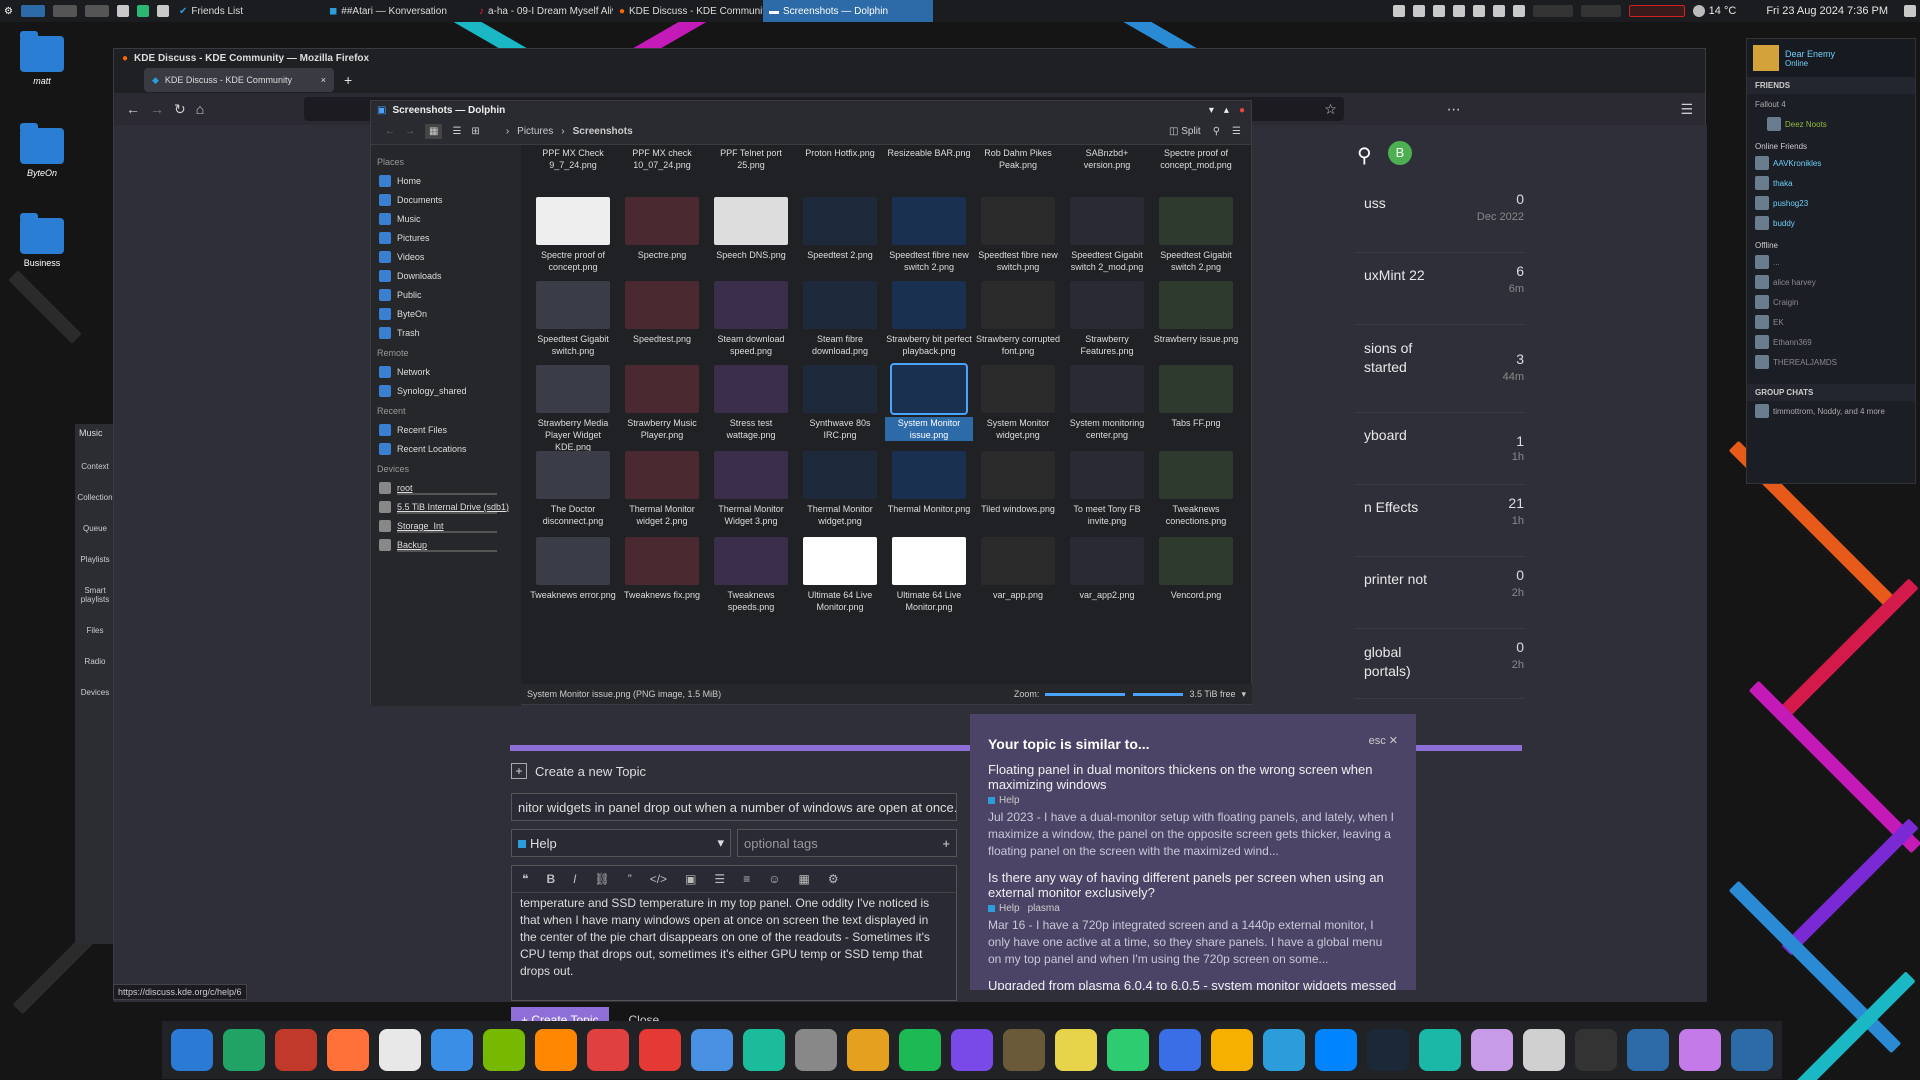 The width and height of the screenshot is (1920, 1080). Describe the element at coordinates (95, 528) in the screenshot. I see `music-queue: Queue` at that location.